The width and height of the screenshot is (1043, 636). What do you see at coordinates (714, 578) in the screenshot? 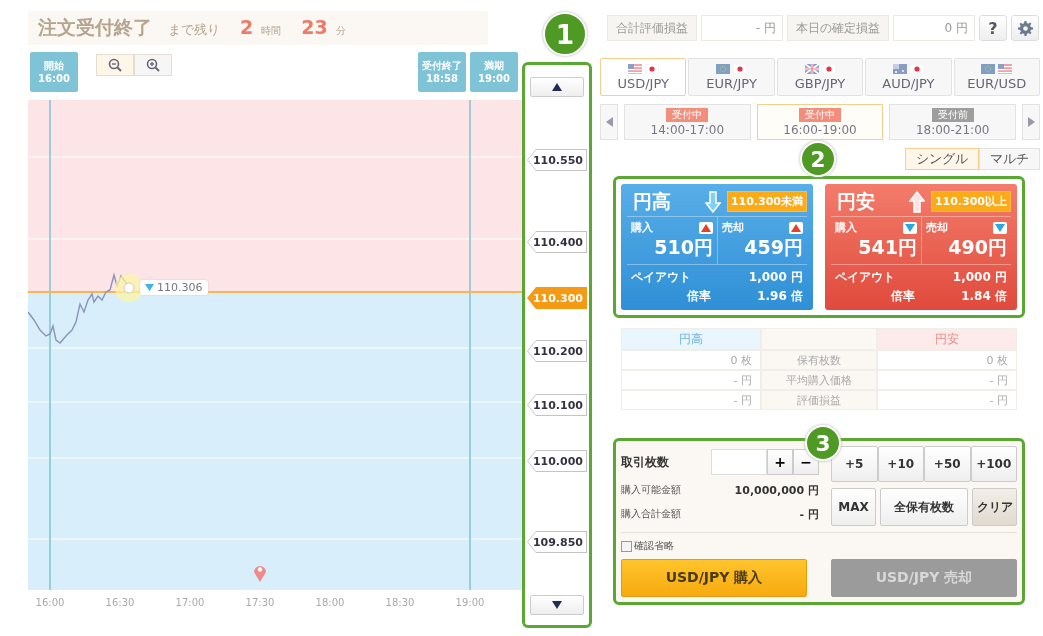
I see `buy-button: USD/JPY 購入` at bounding box center [714, 578].